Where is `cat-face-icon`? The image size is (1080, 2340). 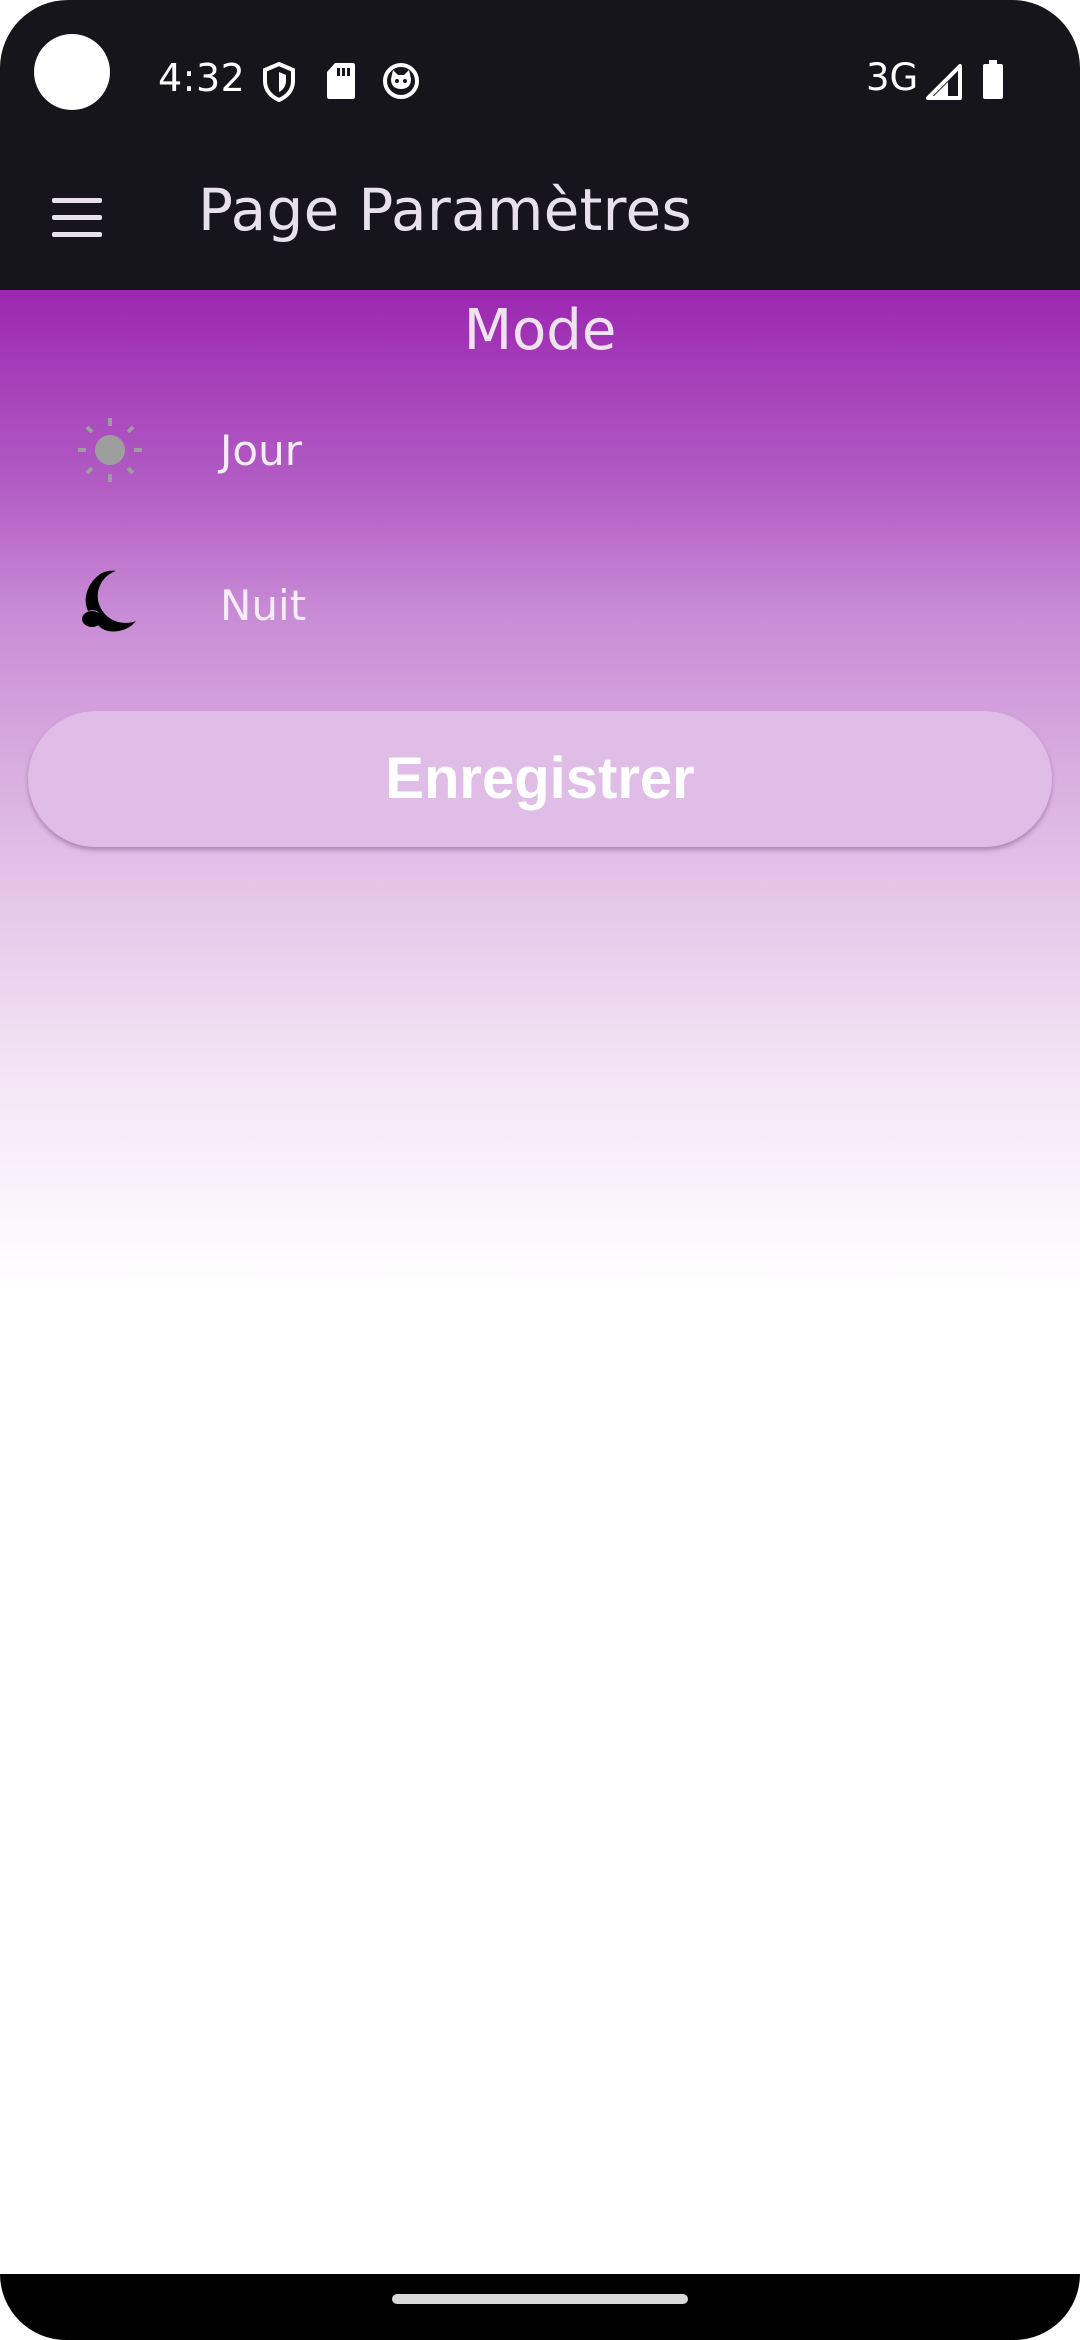 cat-face-icon is located at coordinates (401, 83).